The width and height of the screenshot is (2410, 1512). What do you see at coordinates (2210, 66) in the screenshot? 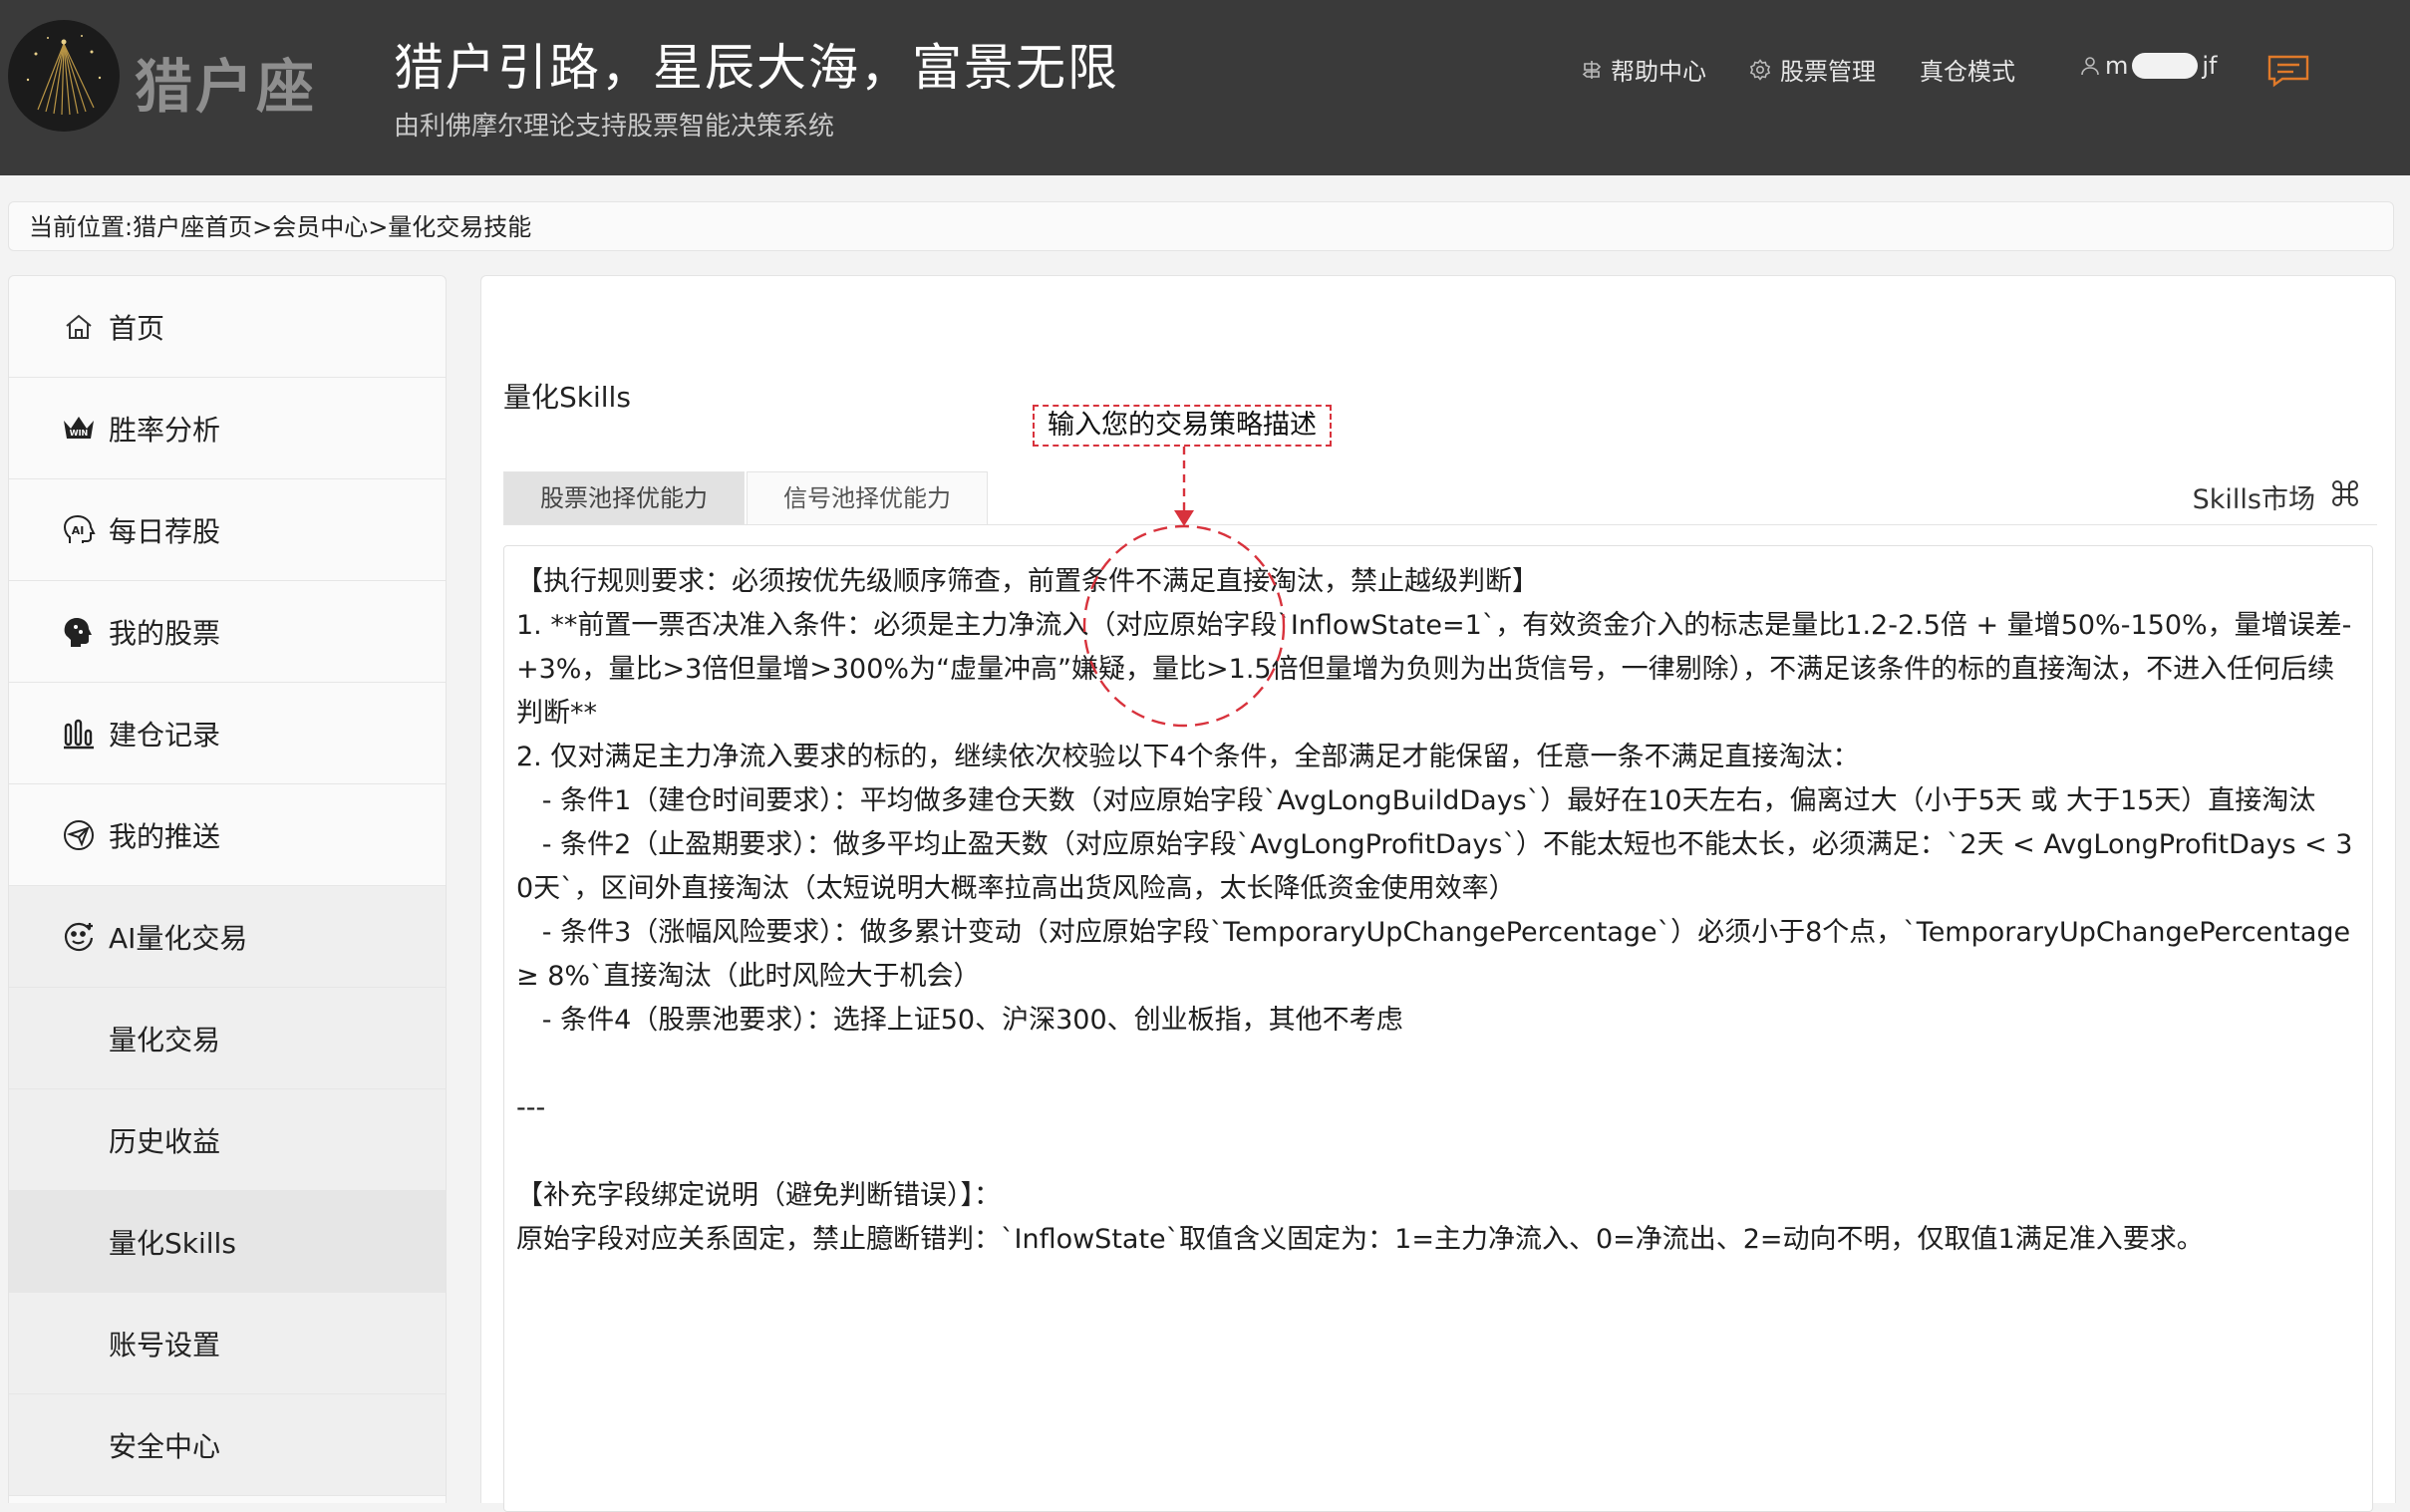
I see `username-suffix: jf` at bounding box center [2210, 66].